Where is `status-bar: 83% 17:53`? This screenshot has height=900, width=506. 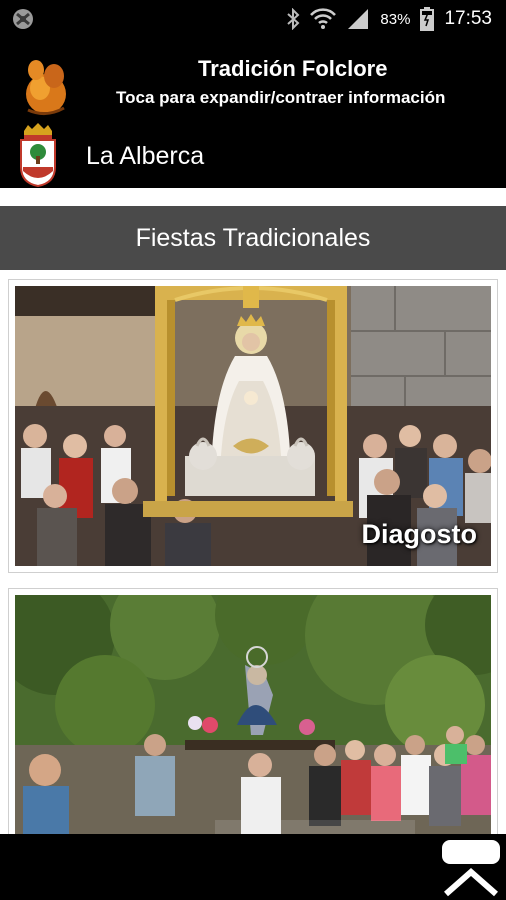 status-bar: 83% 17:53 is located at coordinates (253, 19).